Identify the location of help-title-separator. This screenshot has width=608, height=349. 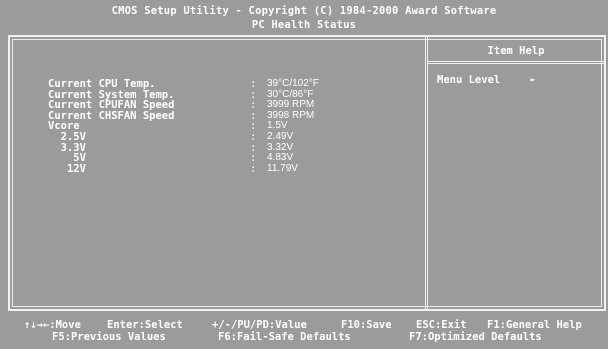
(516, 62).